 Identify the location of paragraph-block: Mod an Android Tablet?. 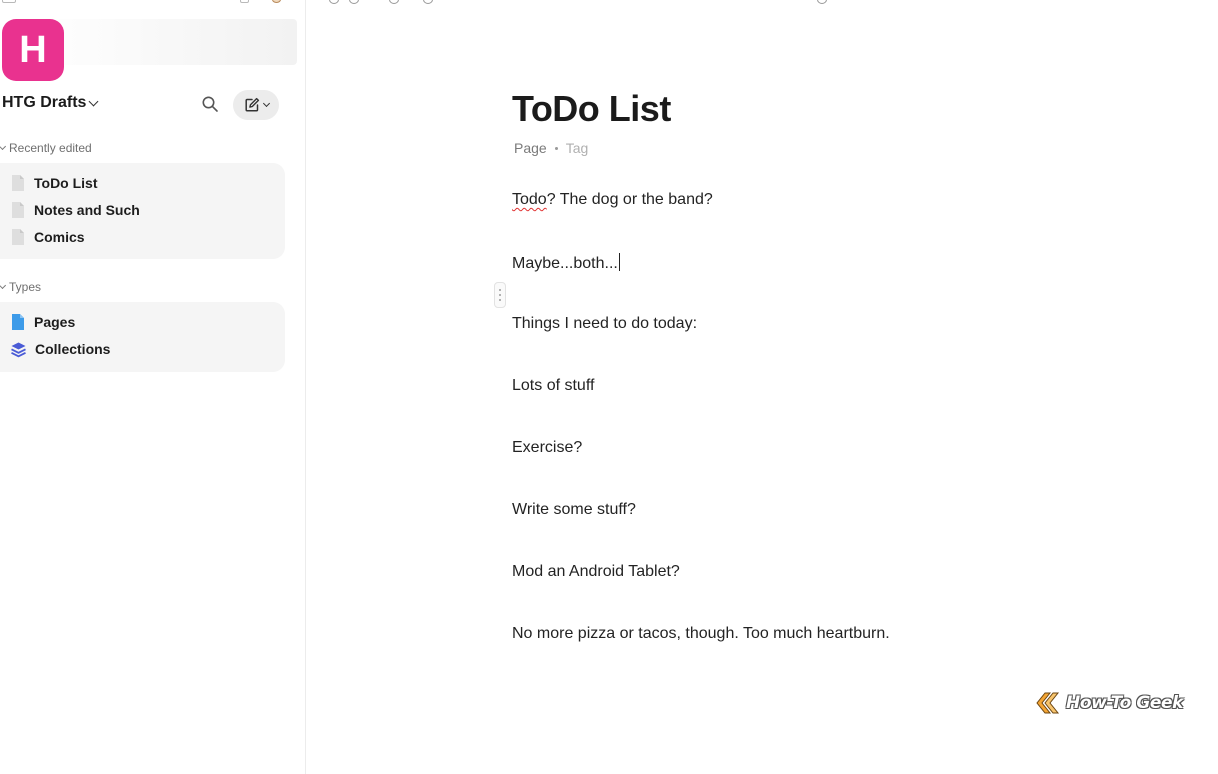
(596, 572).